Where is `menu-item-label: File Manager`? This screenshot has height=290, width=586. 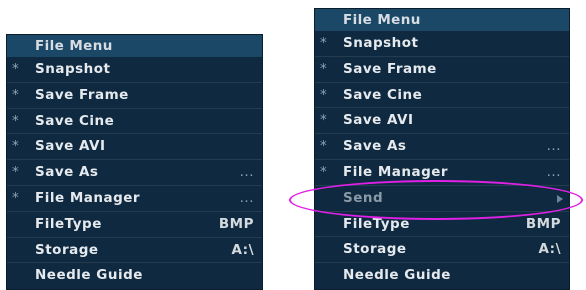
menu-item-label: File Manager is located at coordinates (88, 197).